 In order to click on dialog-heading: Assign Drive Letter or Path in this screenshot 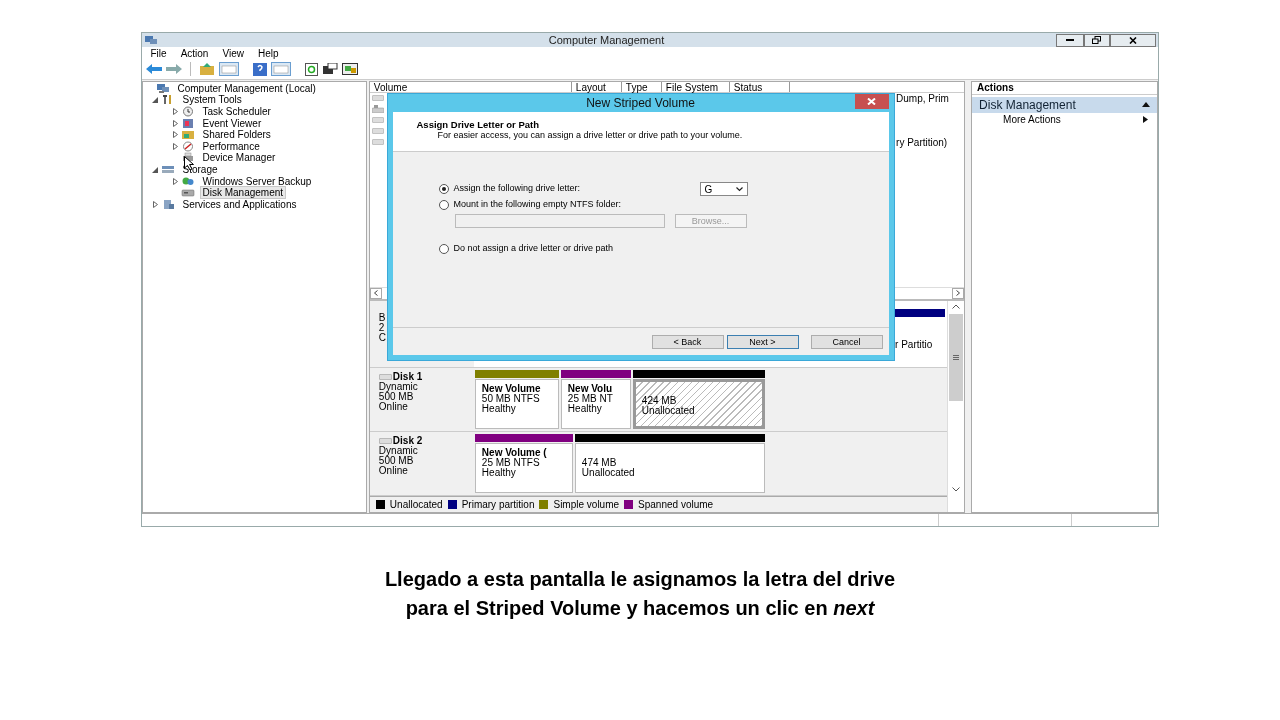, I will do `click(478, 124)`.